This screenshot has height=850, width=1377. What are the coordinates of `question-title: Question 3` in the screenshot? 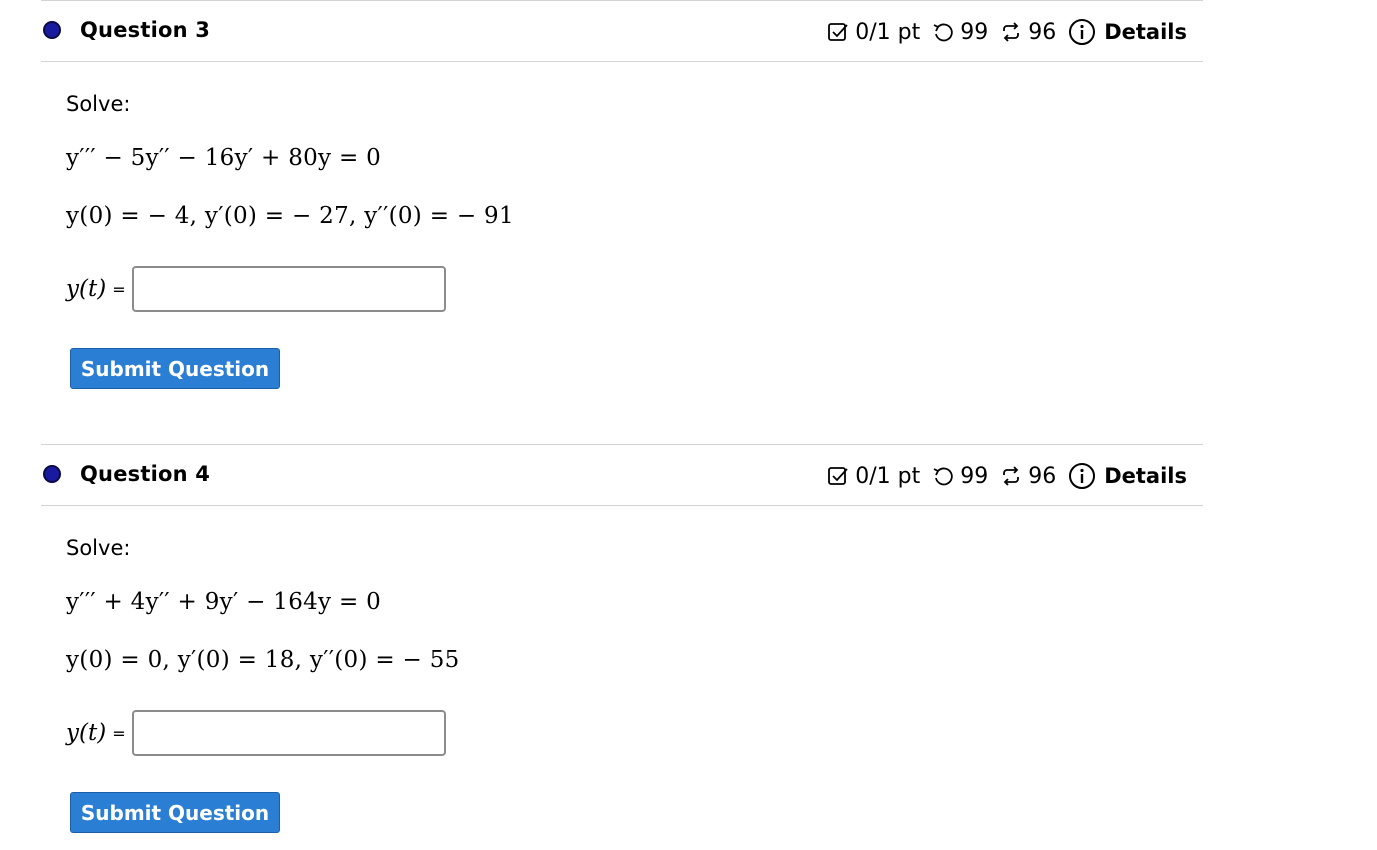 It's located at (145, 30).